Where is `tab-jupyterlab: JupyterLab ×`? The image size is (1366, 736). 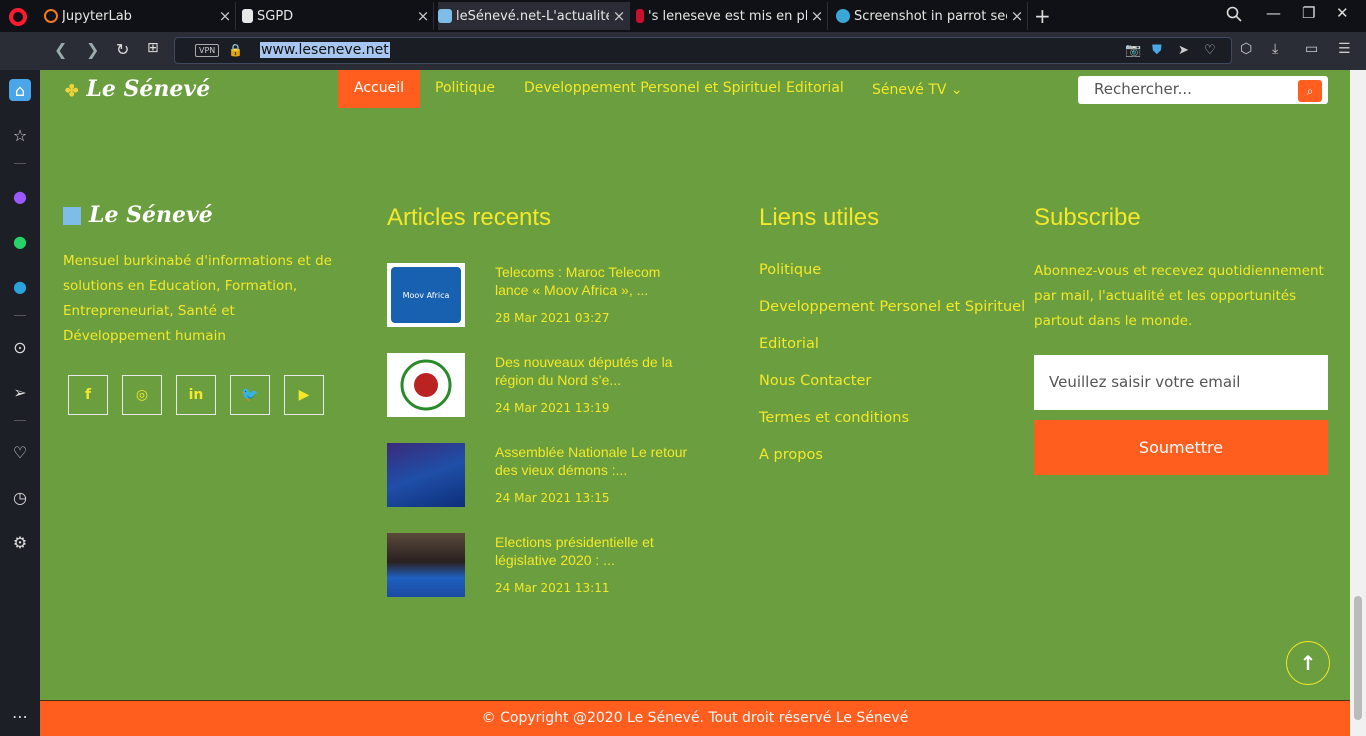 tab-jupyterlab: JupyterLab × is located at coordinates (140, 16).